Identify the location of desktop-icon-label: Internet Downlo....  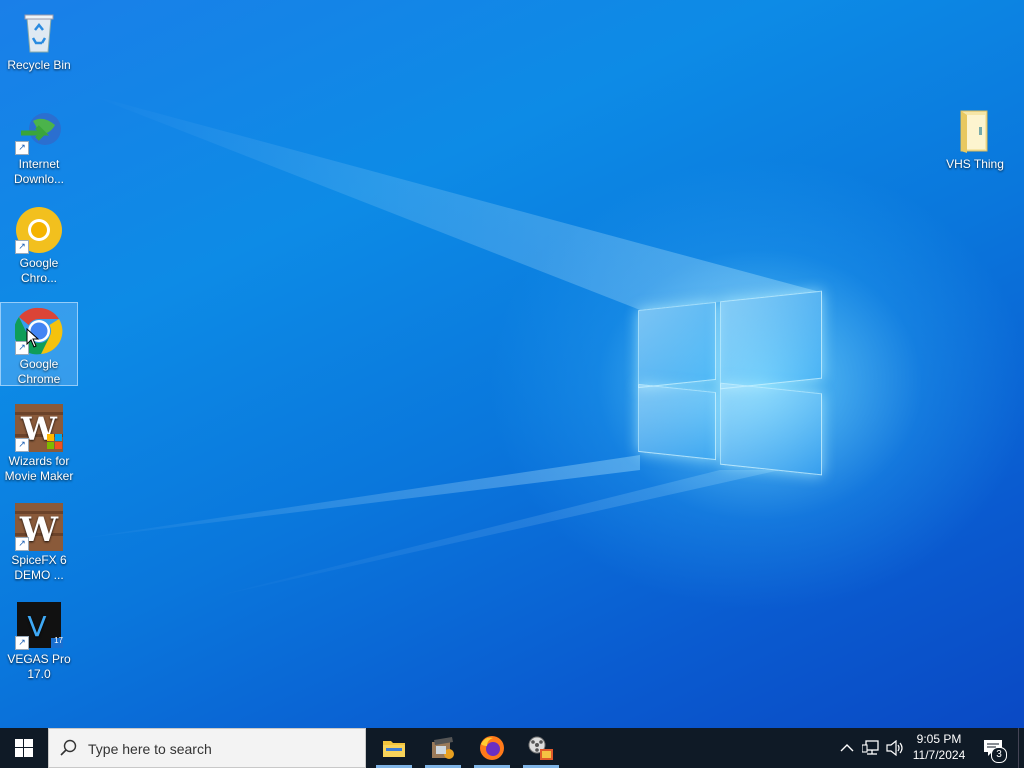
(39, 171).